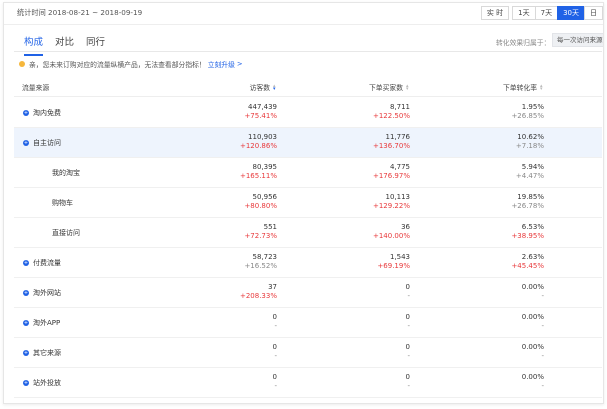 The image size is (607, 409). What do you see at coordinates (308, 86) in the screenshot?
I see `table-header: 流量来源 访客数 ▴ ▾ 下单买家数 ▴ ▾ 下单转化率 ▴ ▾` at bounding box center [308, 86].